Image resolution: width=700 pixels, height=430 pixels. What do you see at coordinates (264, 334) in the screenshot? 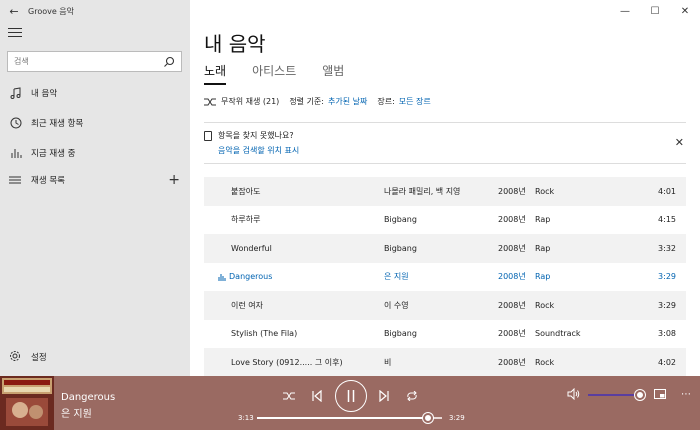
I see `track-title: Stylish (The Fila)` at bounding box center [264, 334].